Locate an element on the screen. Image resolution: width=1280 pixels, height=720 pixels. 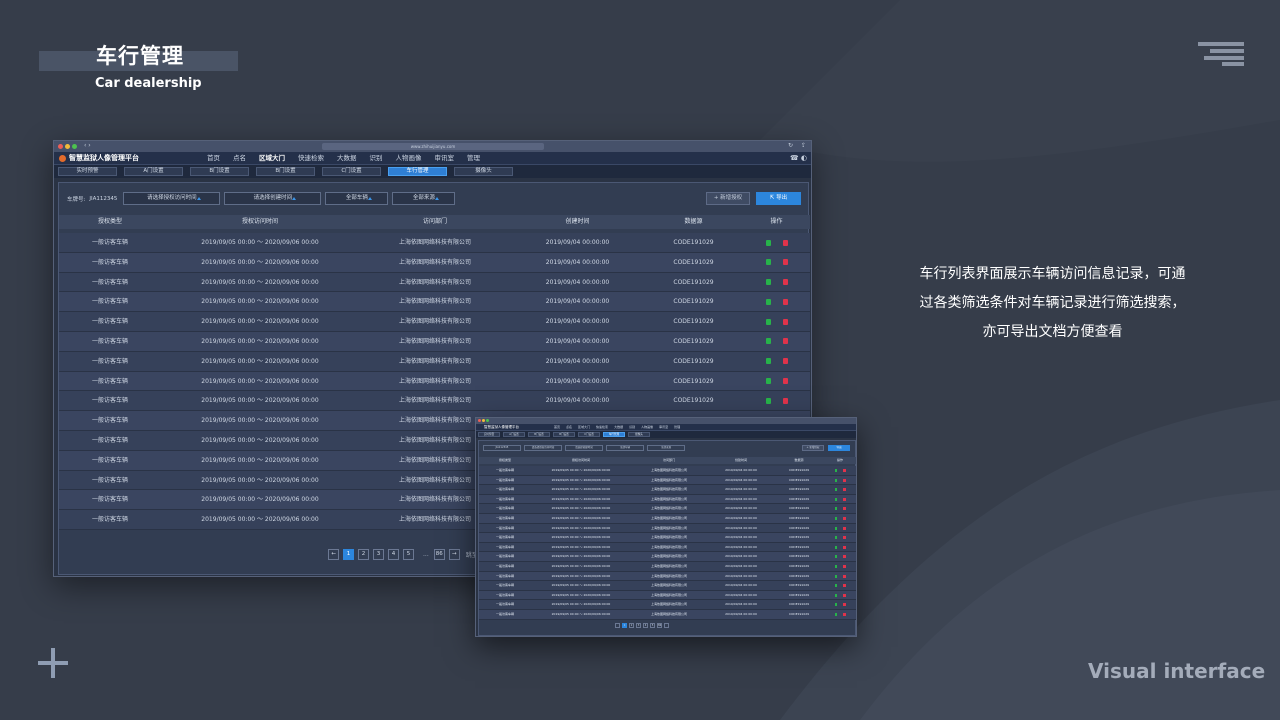
close-dot-icon is located at coordinates (60, 146).